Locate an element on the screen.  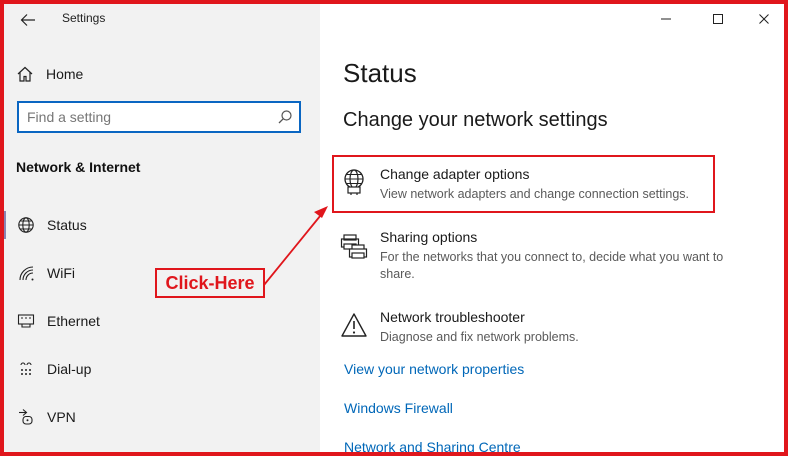
windows-firewall-link: Windows Firewall is located at coordinates (398, 408).